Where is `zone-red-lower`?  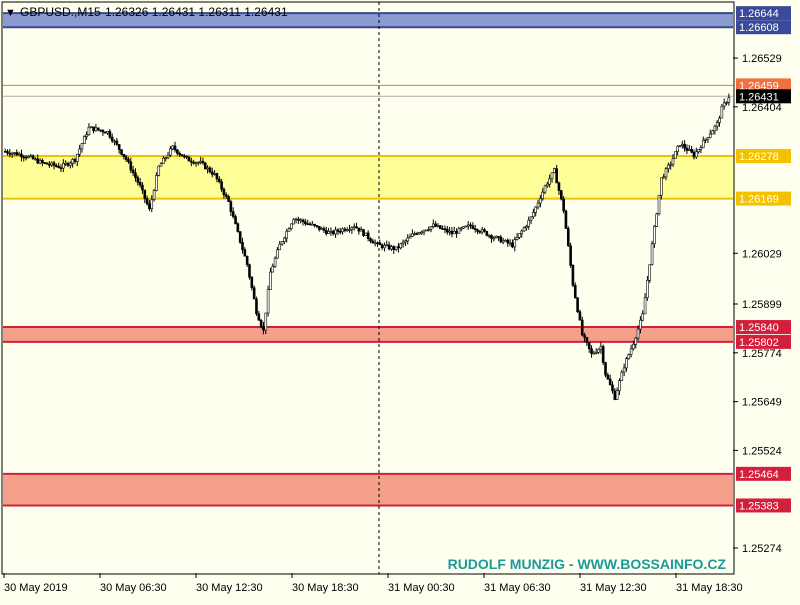 zone-red-lower is located at coordinates (368, 489).